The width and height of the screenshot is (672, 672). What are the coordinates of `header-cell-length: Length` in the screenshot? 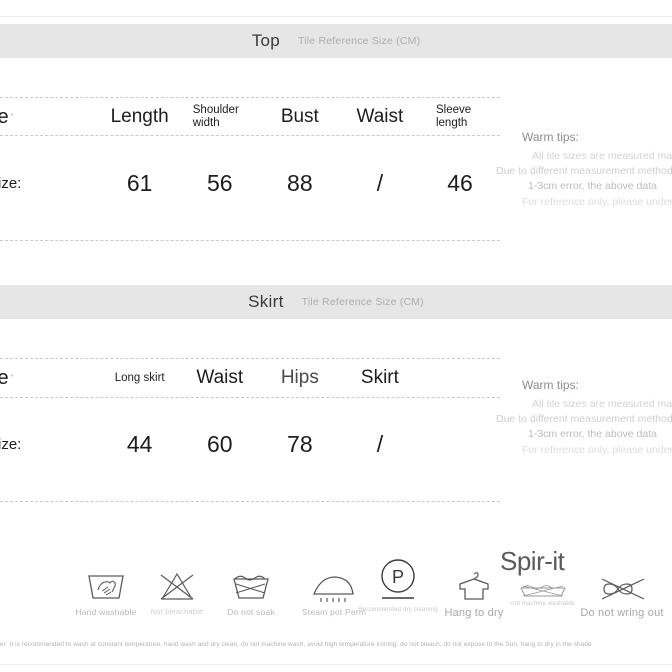 It's located at (140, 117).